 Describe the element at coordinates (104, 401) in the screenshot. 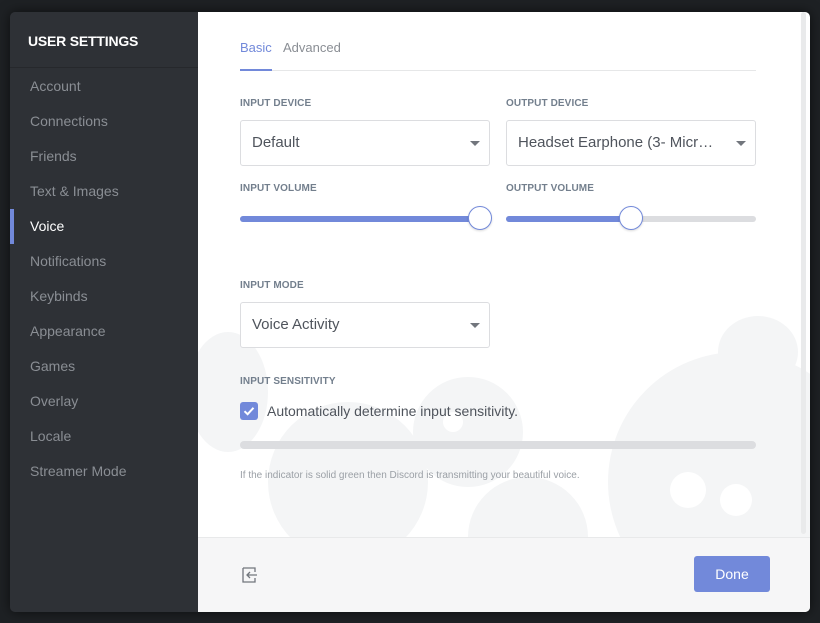

I see `sidebar-item-overlay: Overlay` at that location.